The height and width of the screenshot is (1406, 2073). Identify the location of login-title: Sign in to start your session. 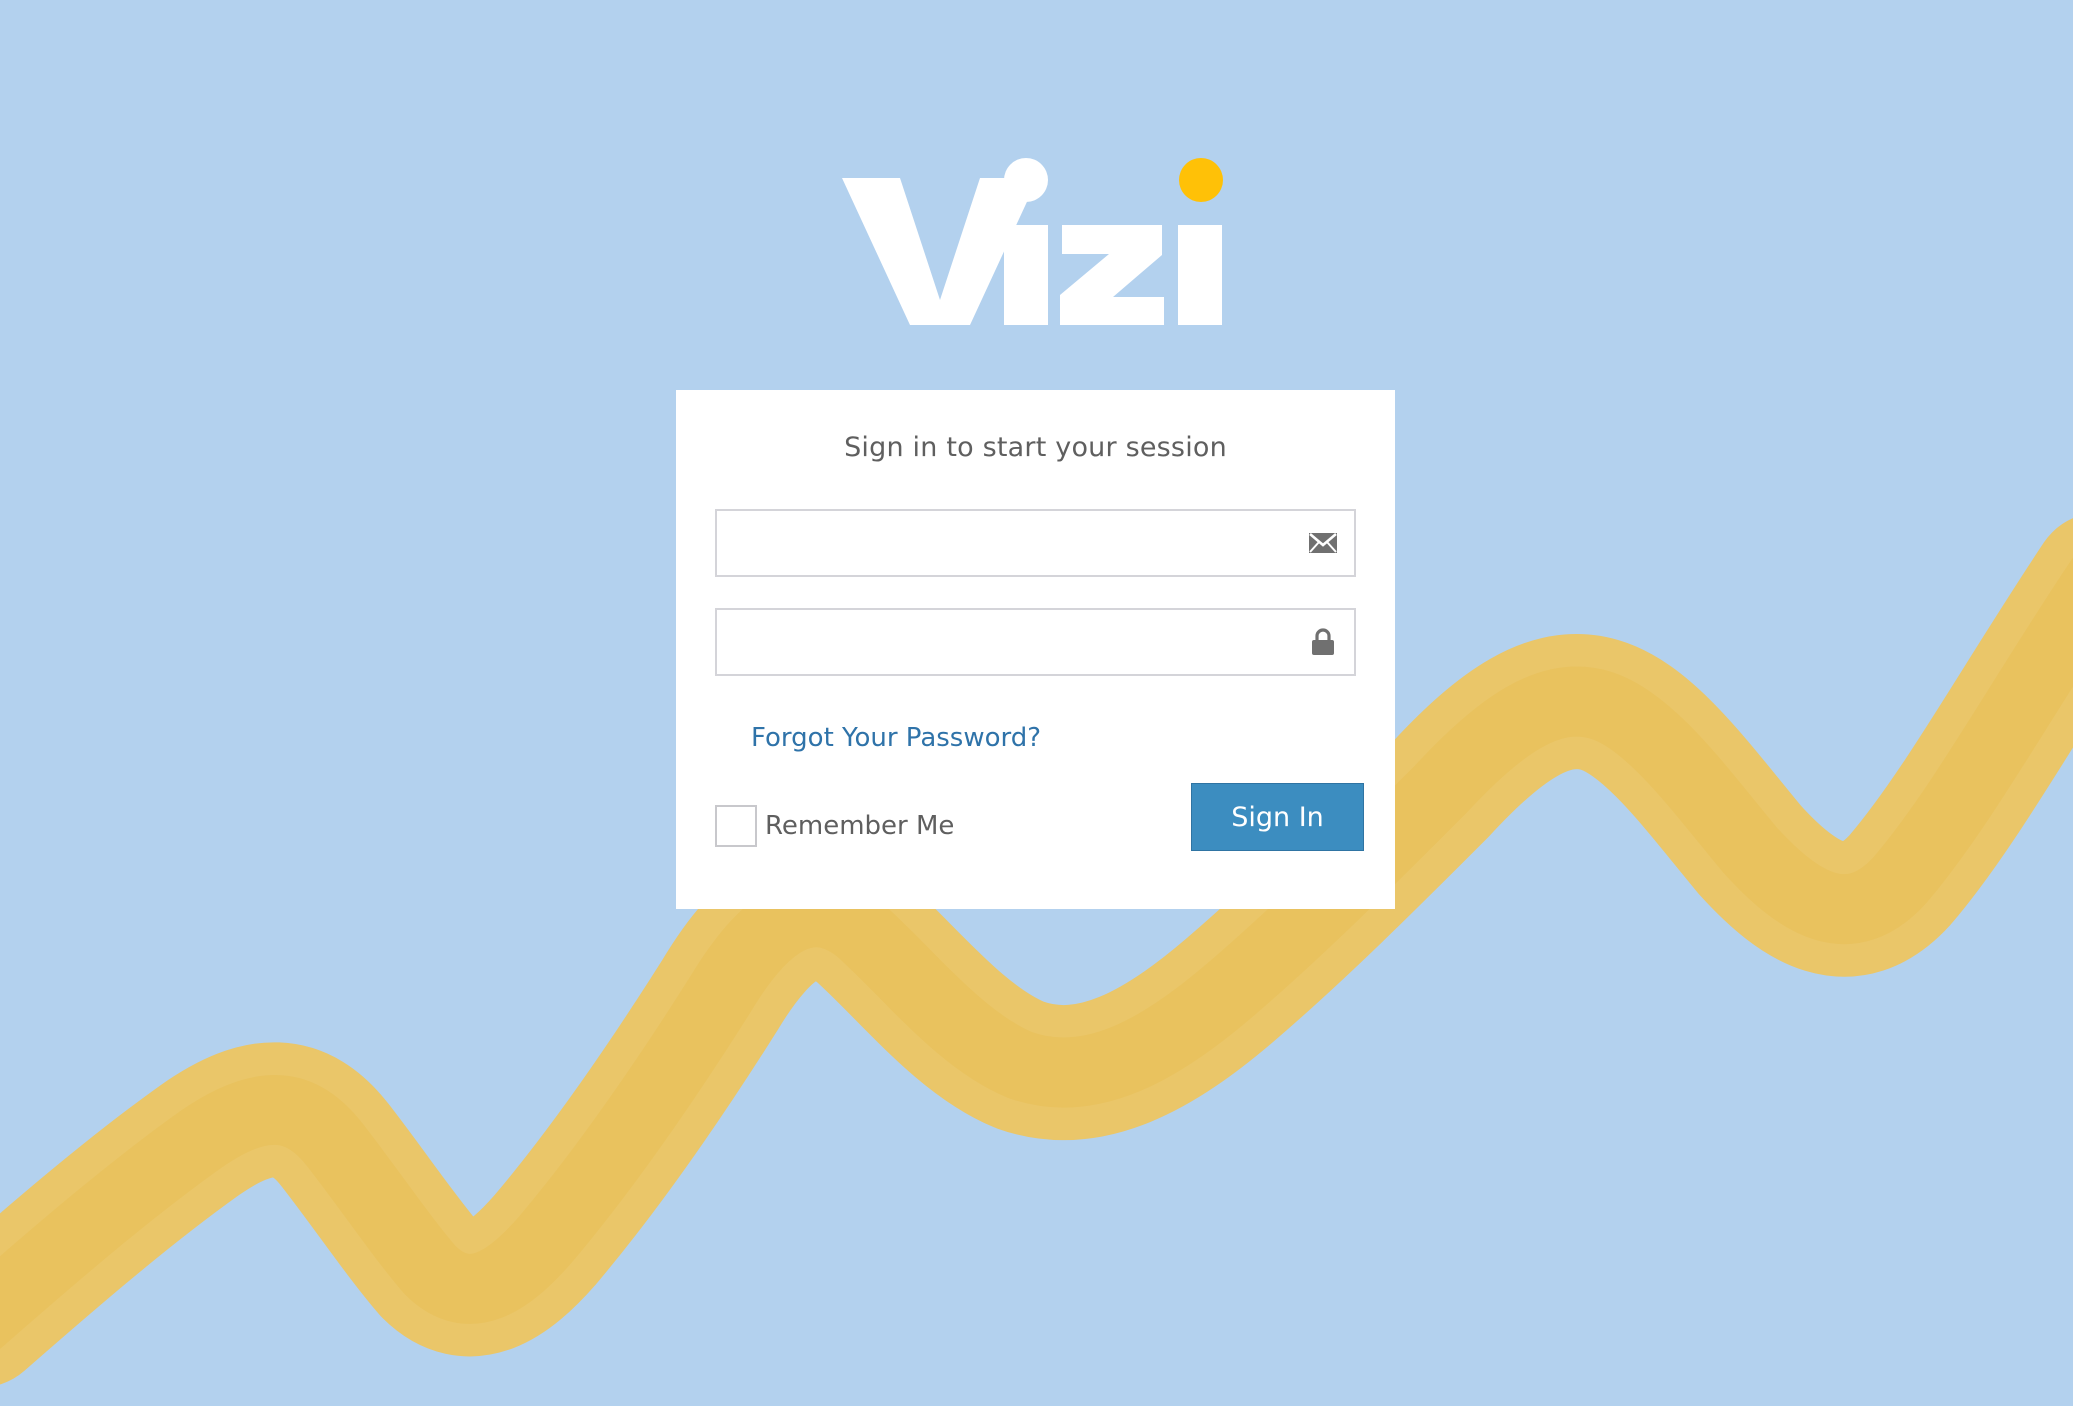
(1035, 447).